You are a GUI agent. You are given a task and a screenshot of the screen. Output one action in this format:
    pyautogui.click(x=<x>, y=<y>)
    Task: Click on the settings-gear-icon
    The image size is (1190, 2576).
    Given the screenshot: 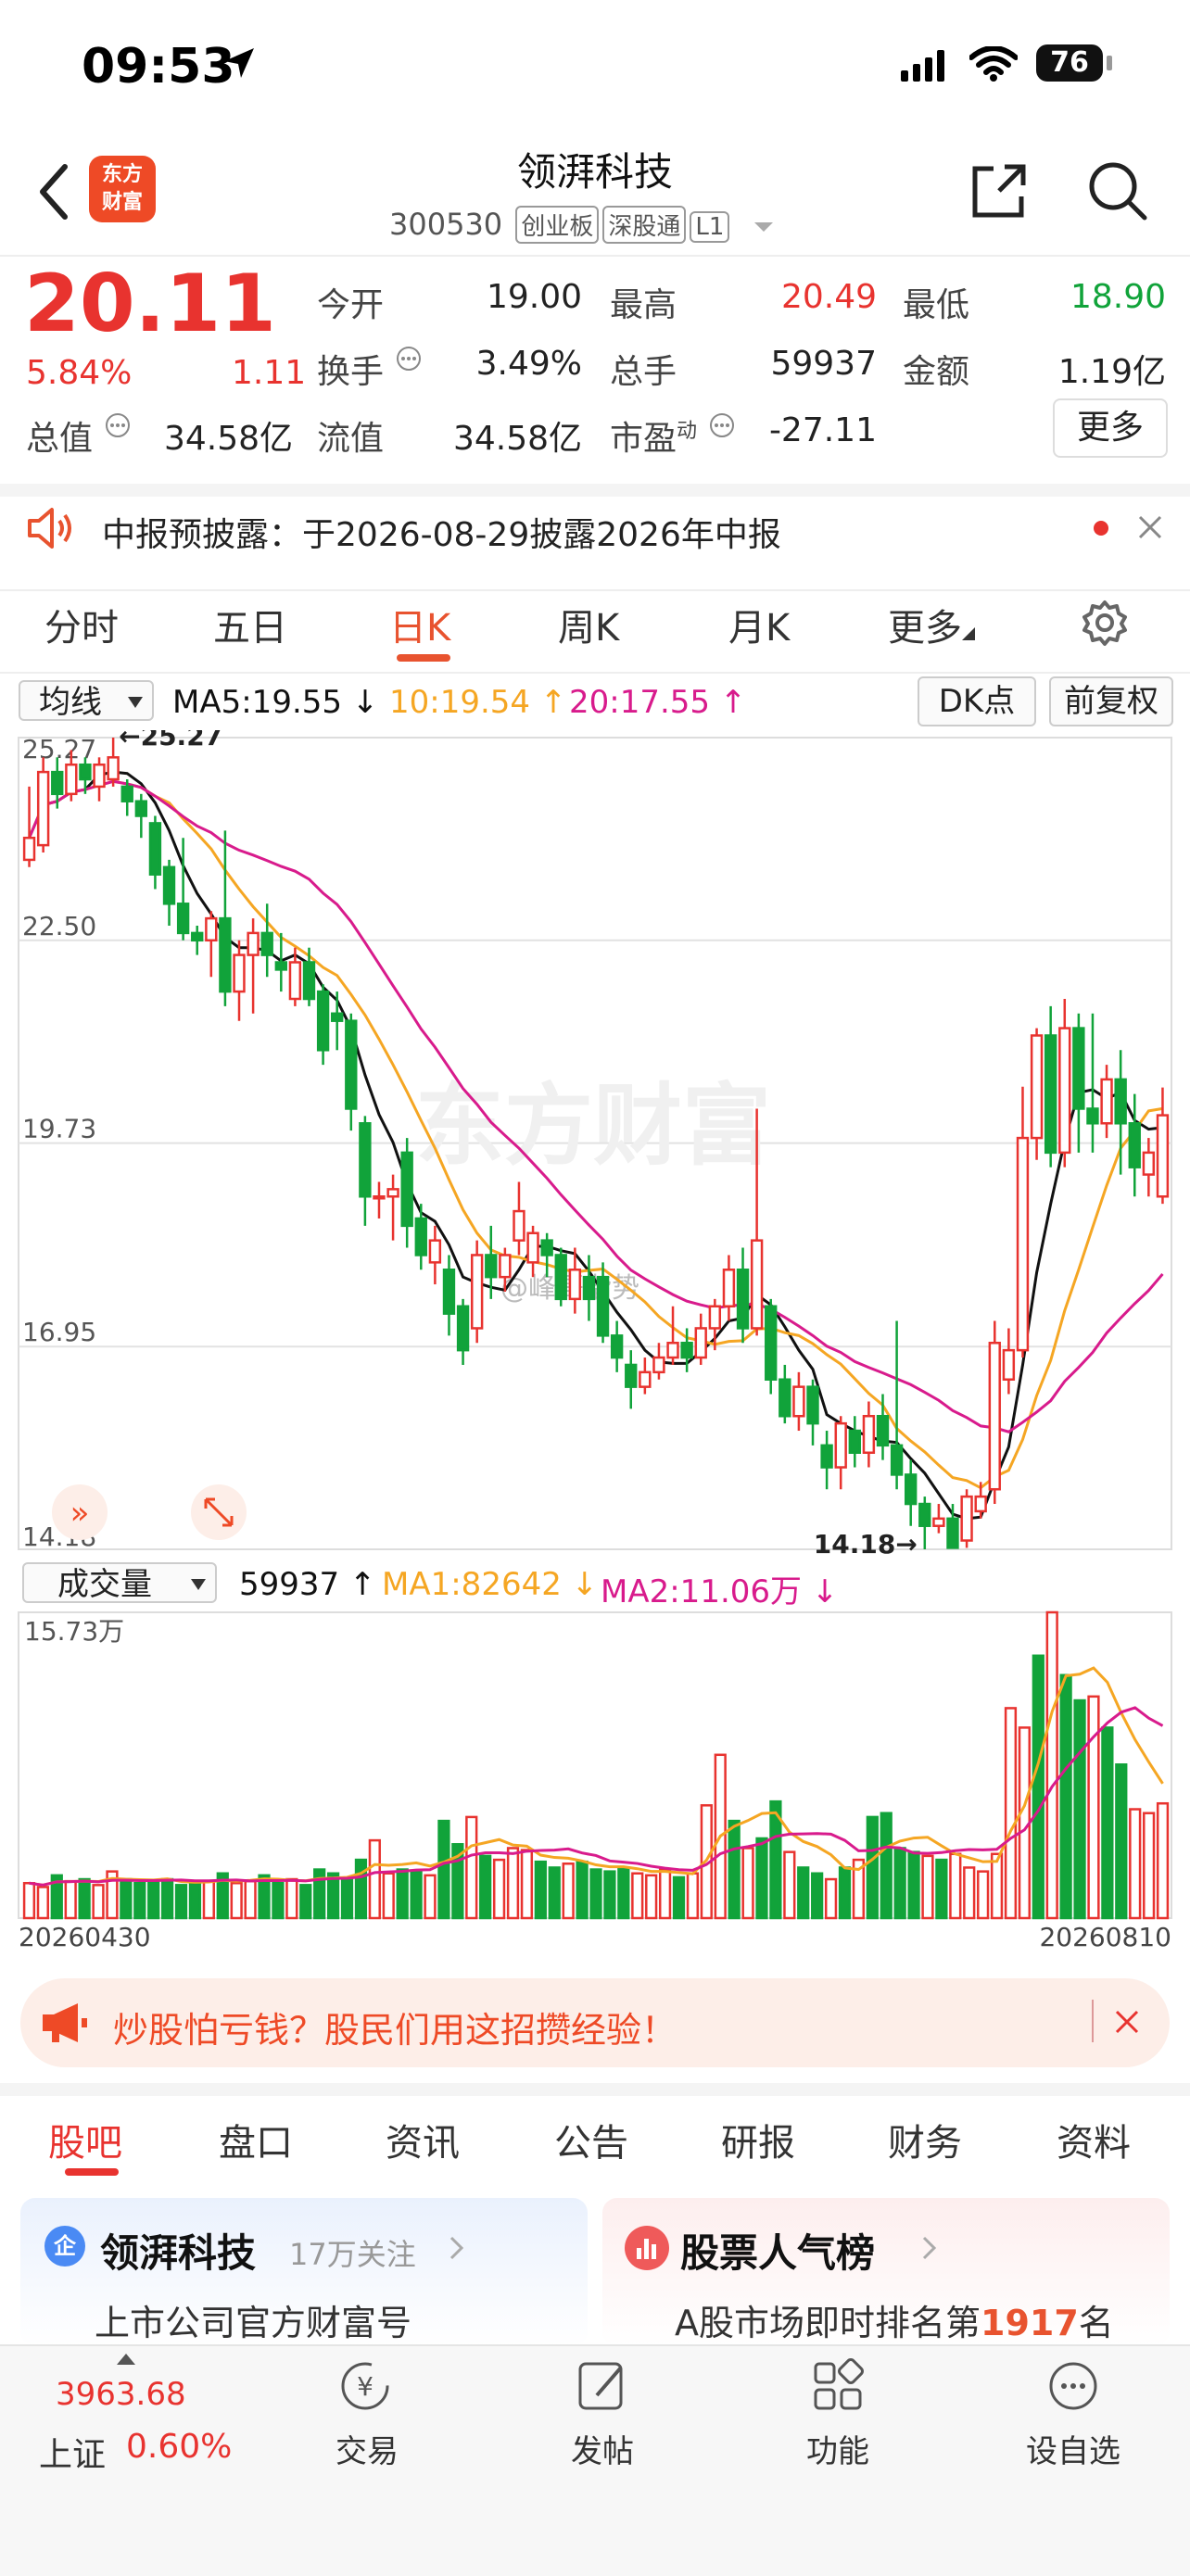 What is the action you would take?
    pyautogui.click(x=1105, y=623)
    